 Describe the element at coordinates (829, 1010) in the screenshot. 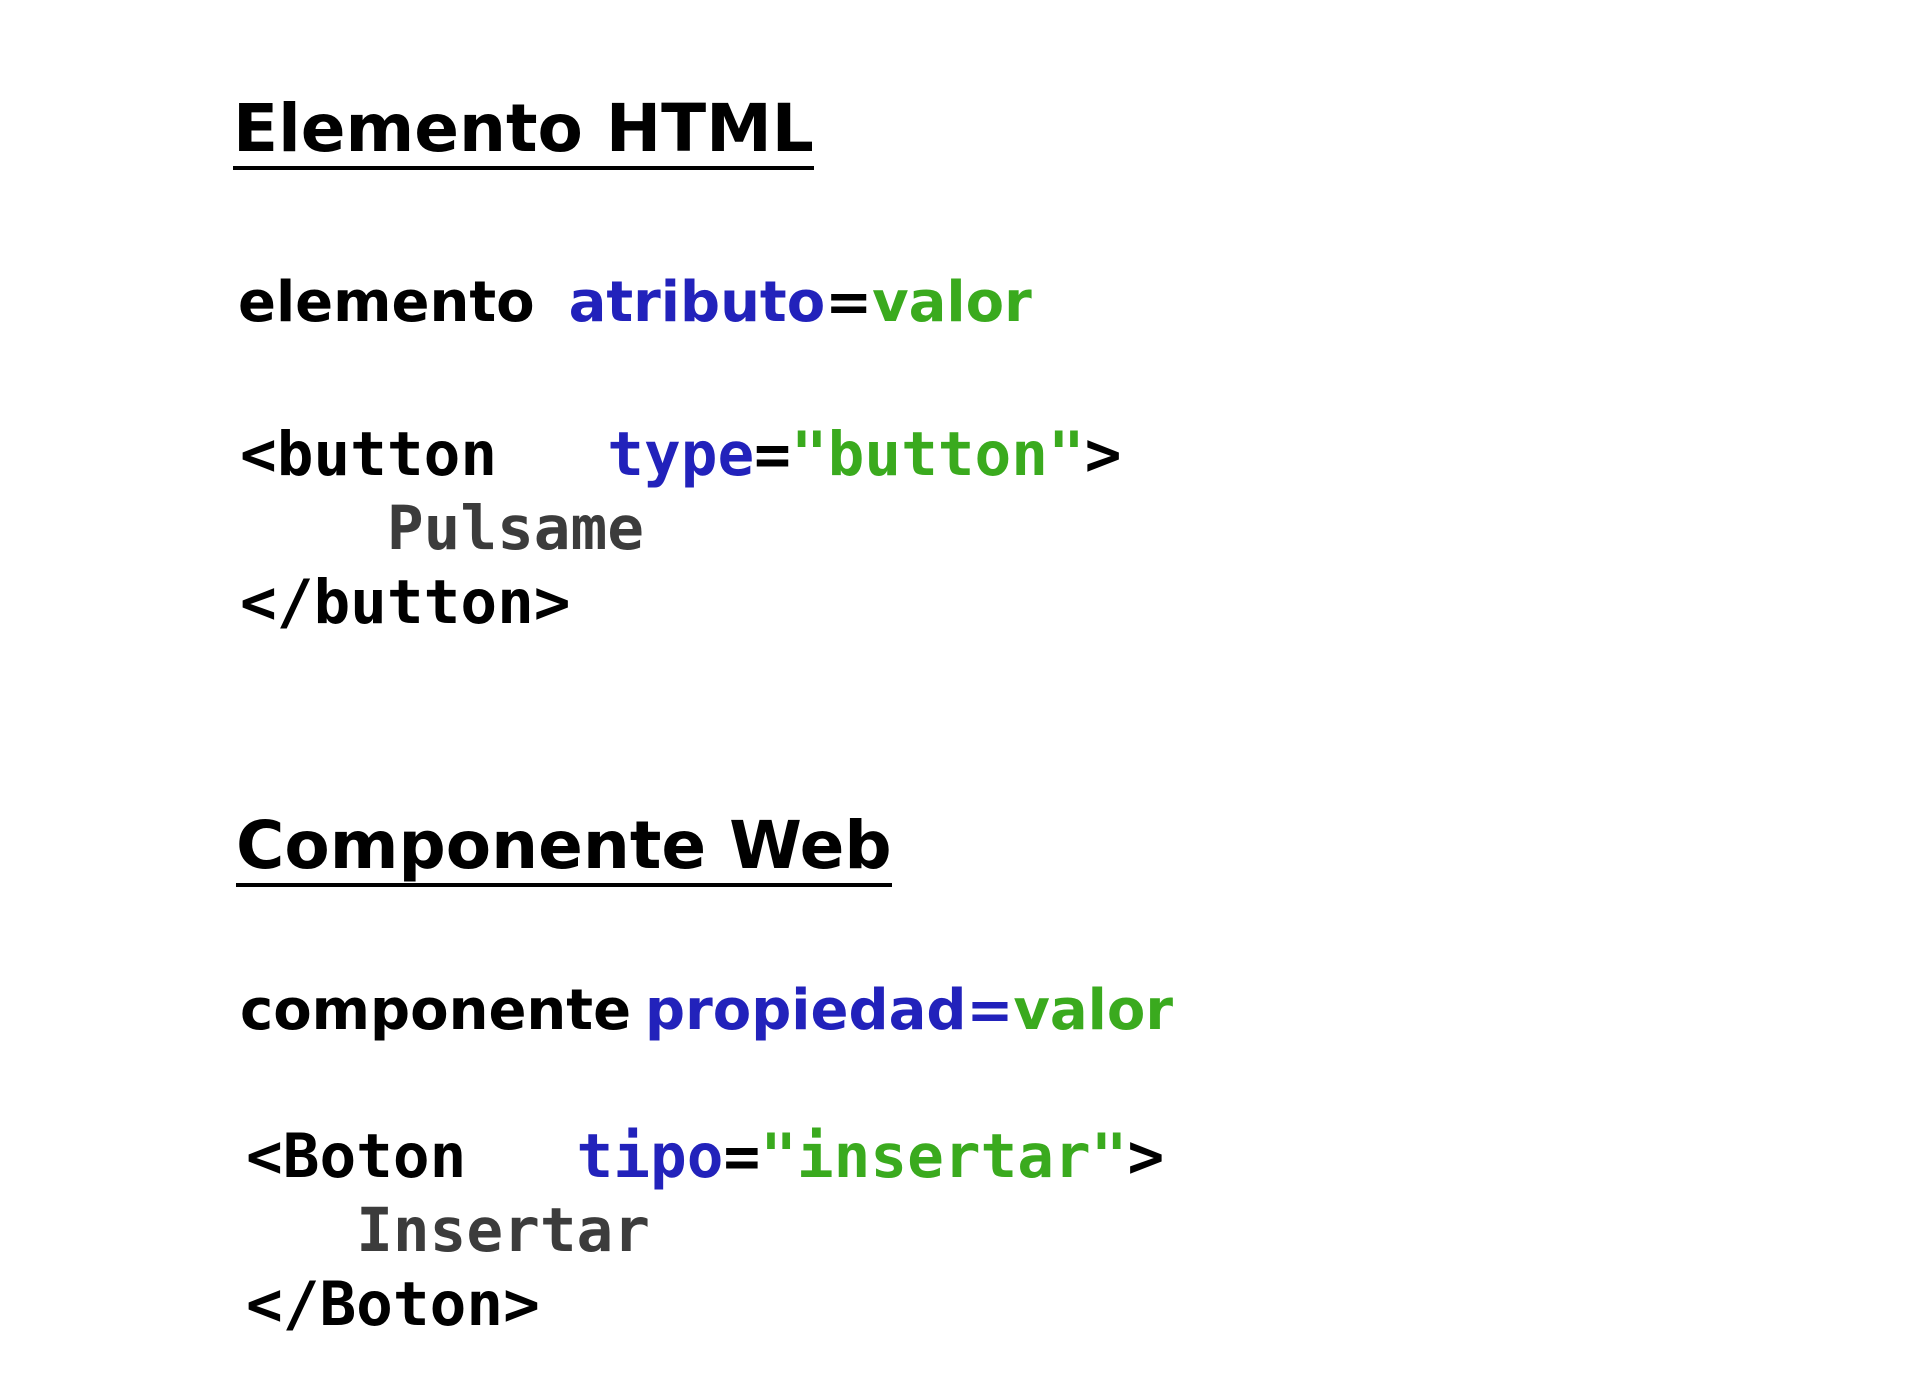

I see `syntax-property-word: propiedad=` at that location.